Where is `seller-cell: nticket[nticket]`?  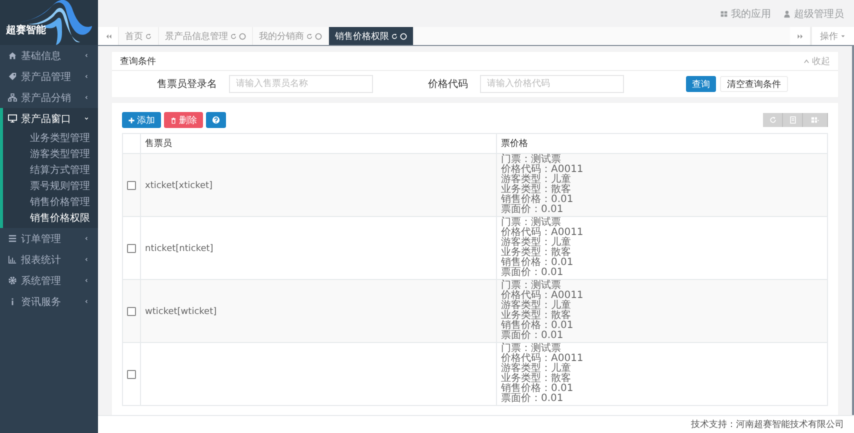 seller-cell: nticket[nticket] is located at coordinates (179, 249).